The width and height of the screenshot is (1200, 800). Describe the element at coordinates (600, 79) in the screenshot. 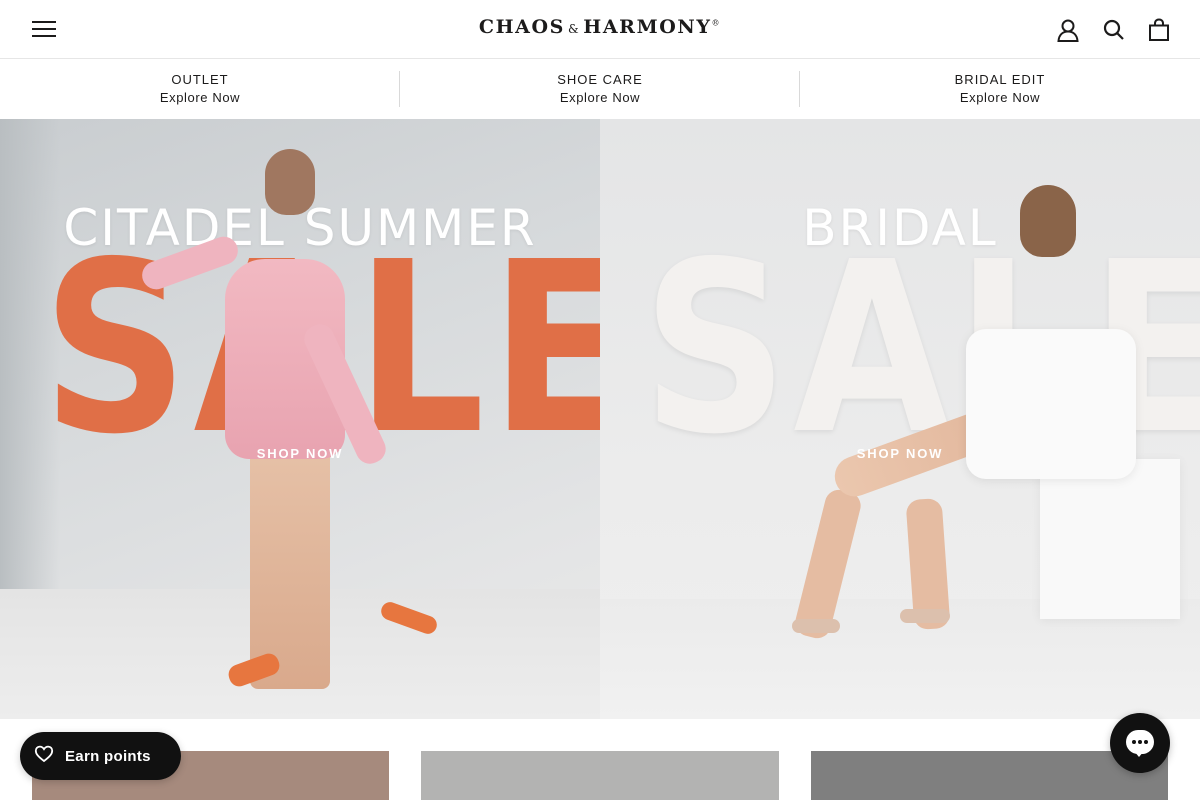

I see `promo-title: SHOE CARE` at that location.